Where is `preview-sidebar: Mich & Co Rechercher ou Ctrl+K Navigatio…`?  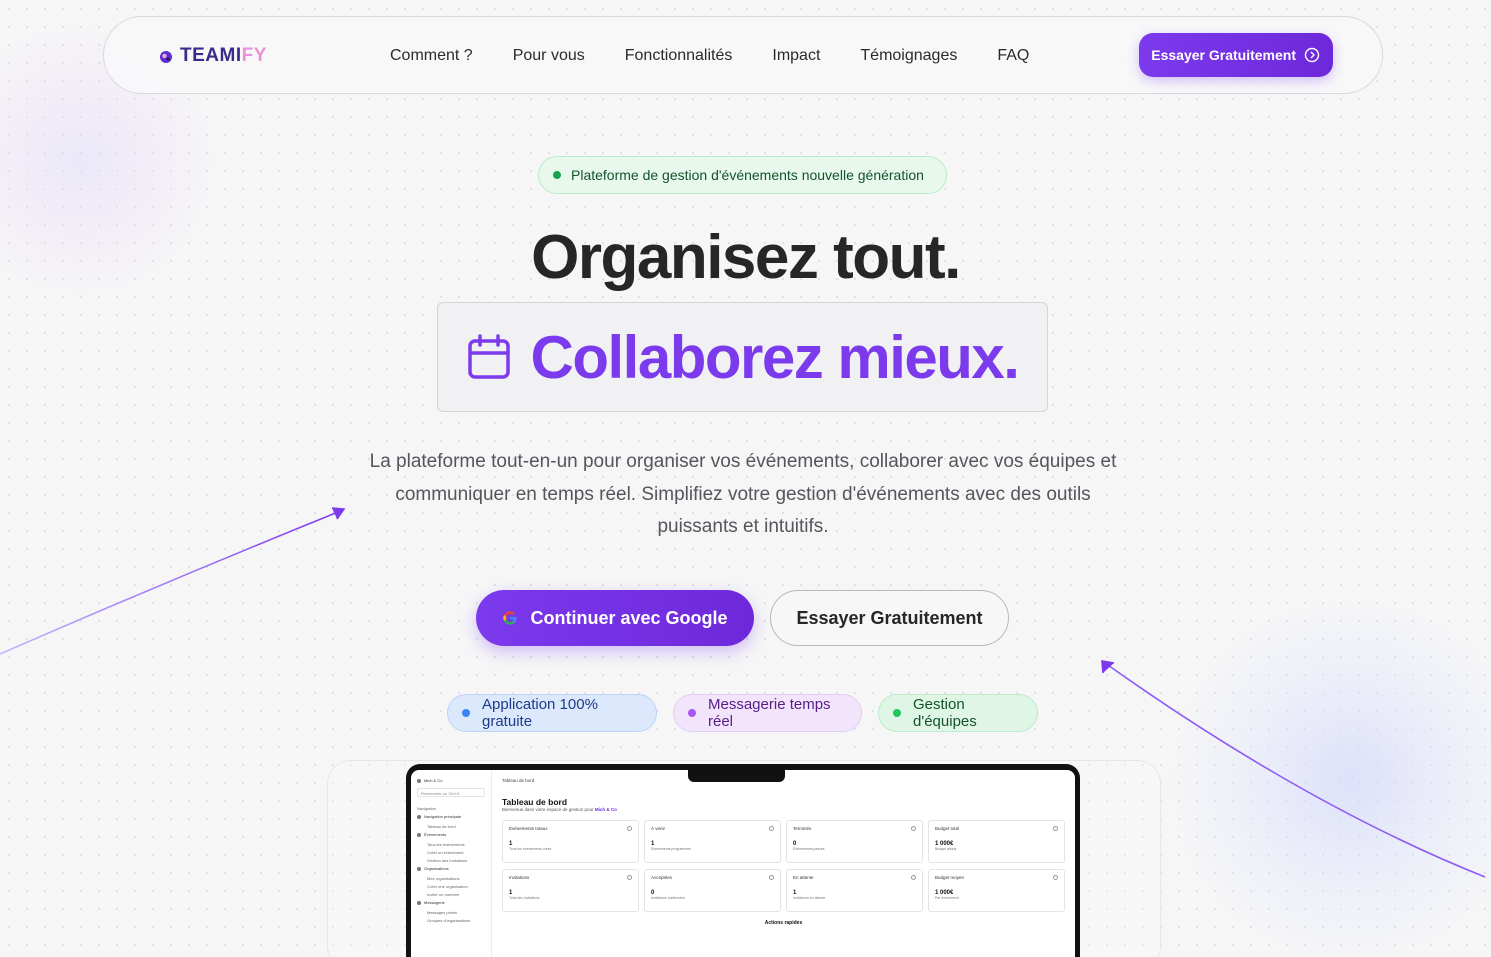 preview-sidebar: Mich & Co Rechercher ou Ctrl+K Navigatio… is located at coordinates (451, 863).